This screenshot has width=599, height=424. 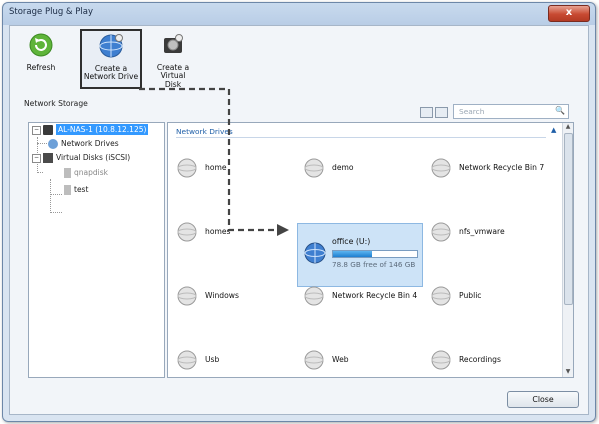 What do you see at coordinates (214, 161) in the screenshot?
I see `dashed-arrow-annotation` at bounding box center [214, 161].